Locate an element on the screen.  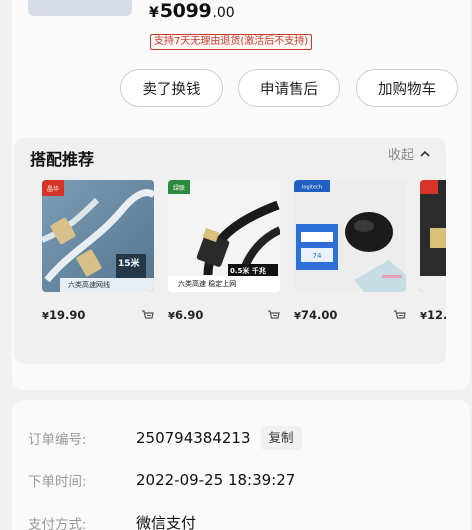
product-image-partial is located at coordinates (433, 236).